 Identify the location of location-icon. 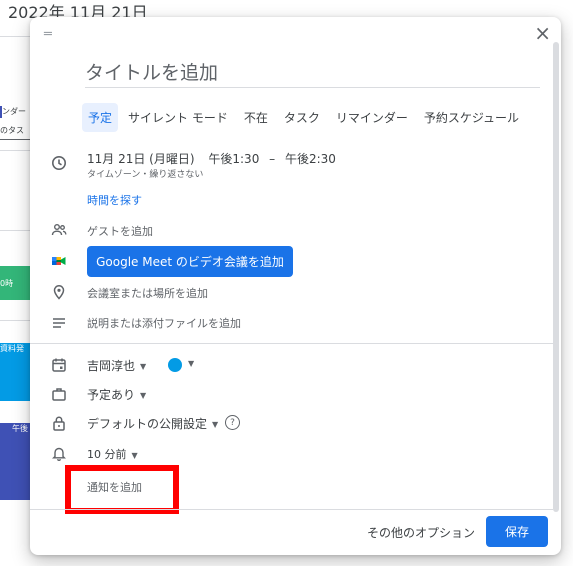
(59, 292).